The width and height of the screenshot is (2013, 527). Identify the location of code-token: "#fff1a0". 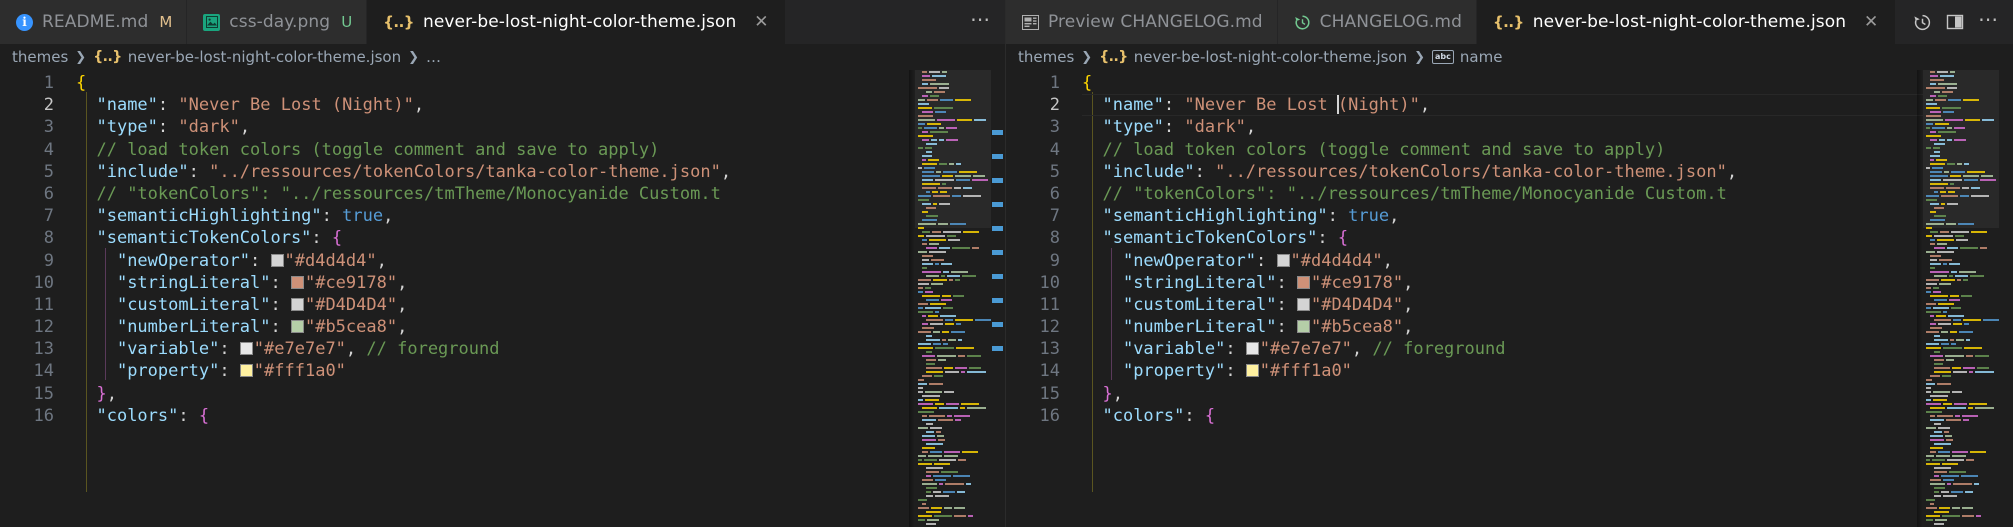
(1305, 371).